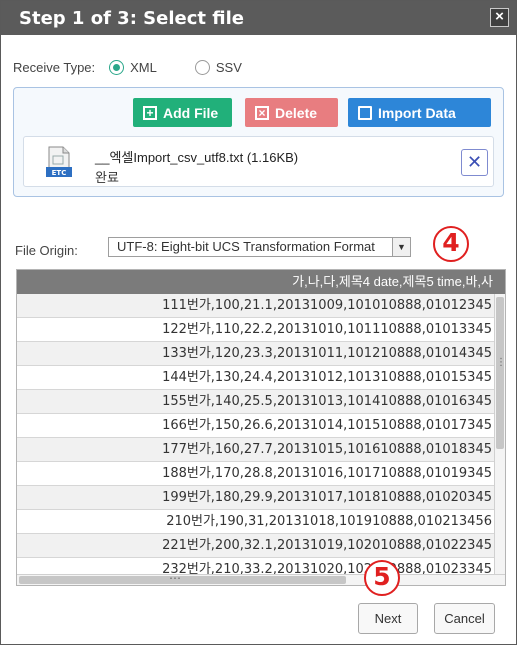 The image size is (517, 645). I want to click on receive-type-label: Receive Type:, so click(54, 67).